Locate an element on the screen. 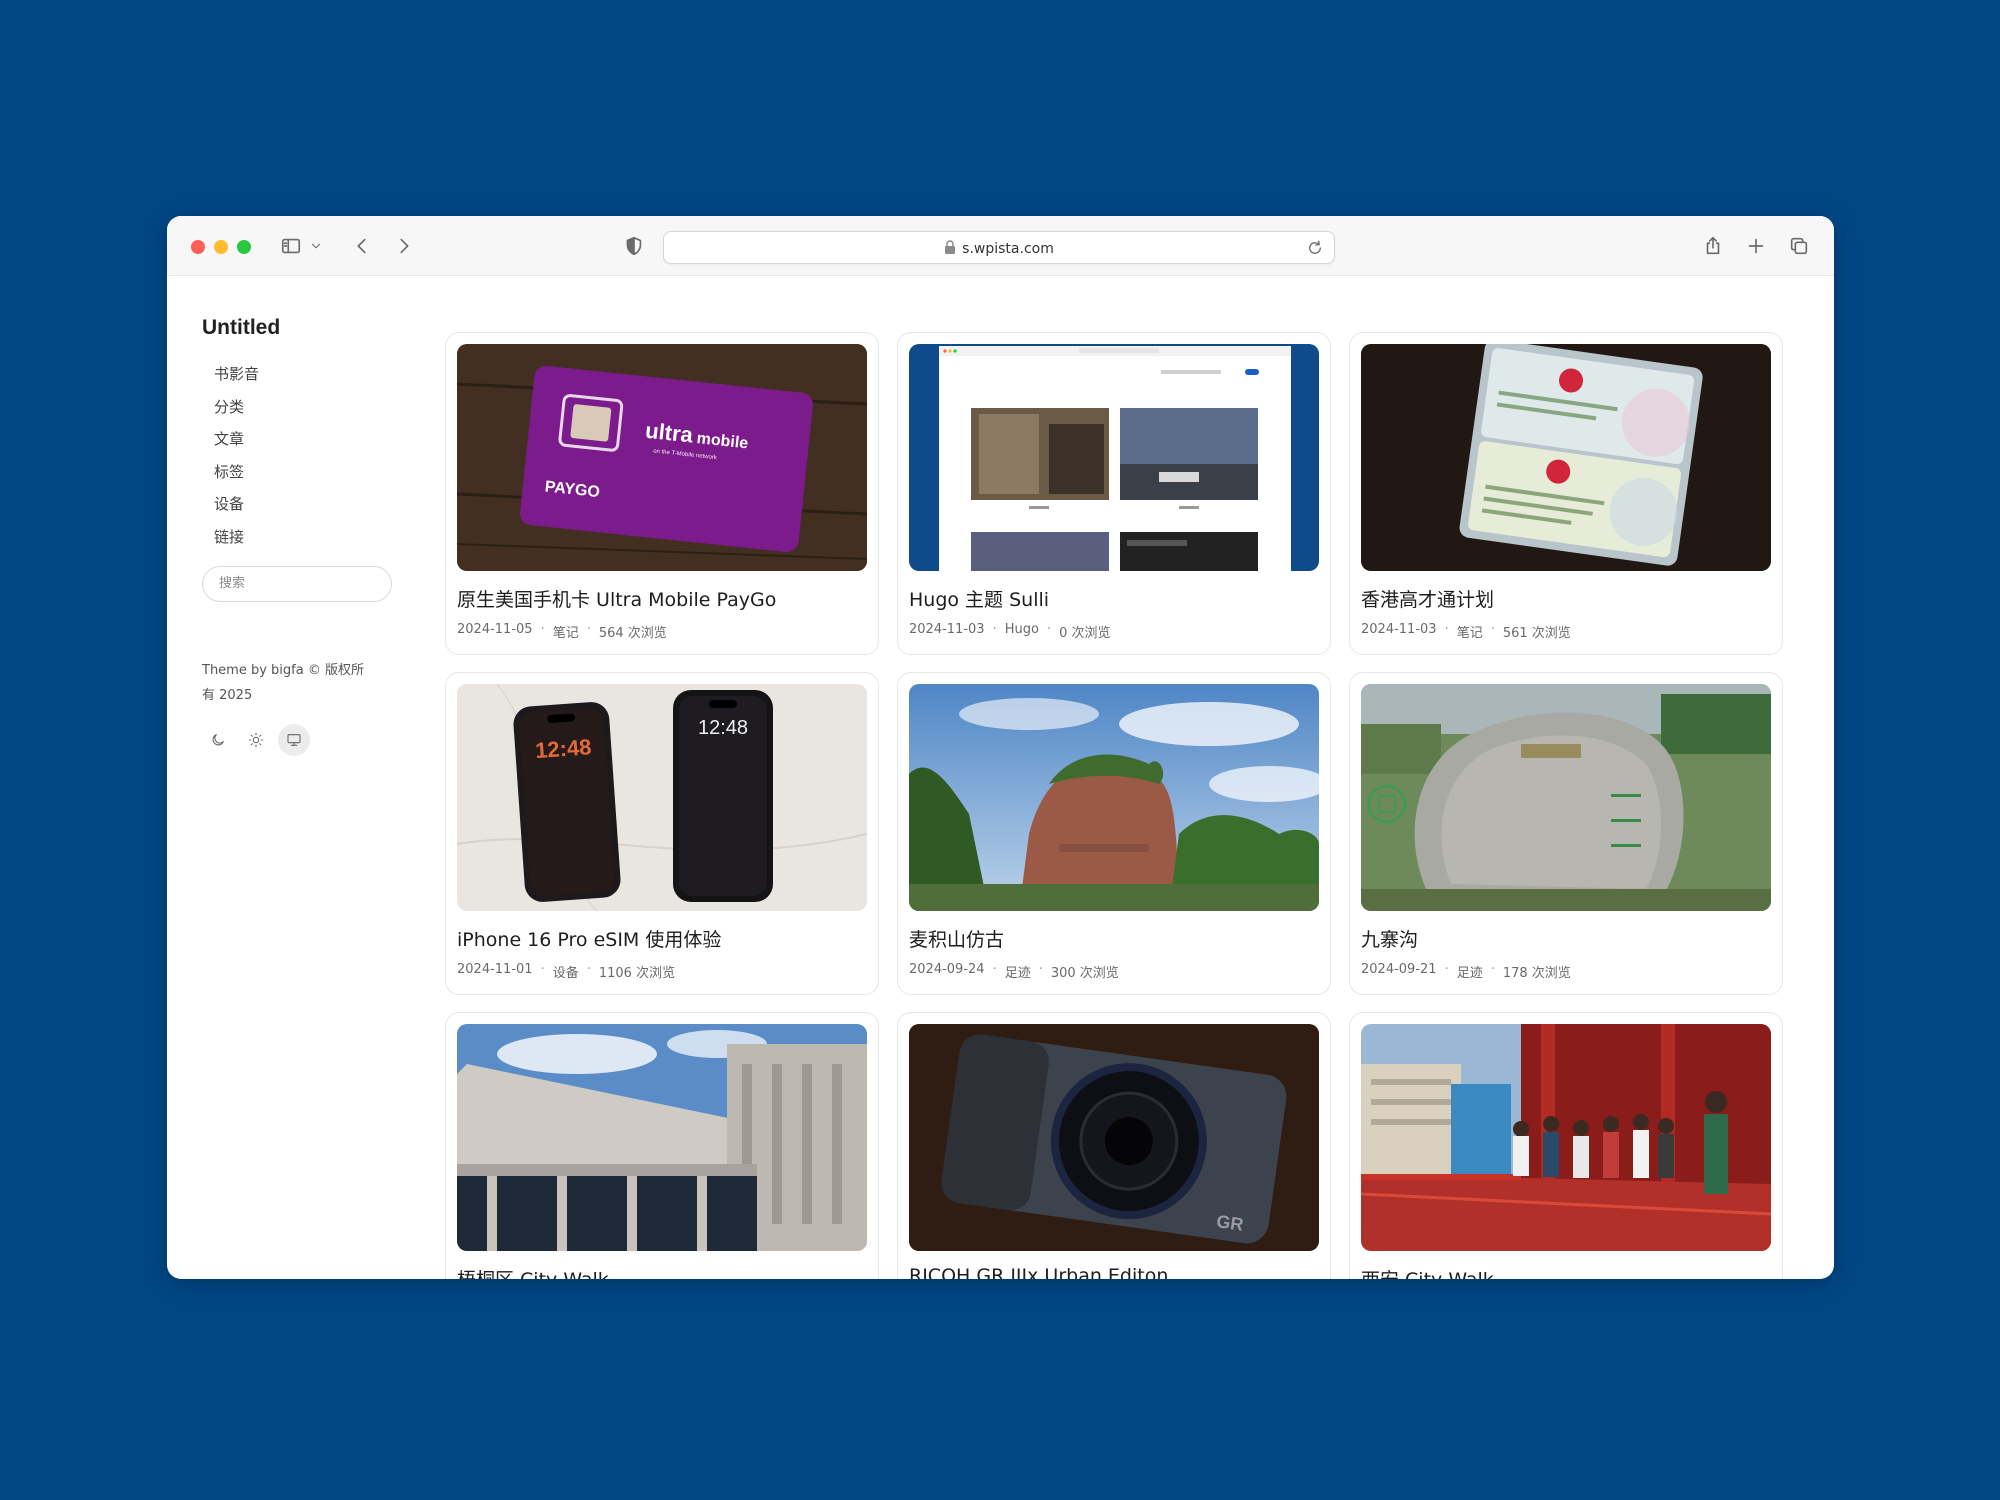  post-views: 564 次浏览 is located at coordinates (632, 633).